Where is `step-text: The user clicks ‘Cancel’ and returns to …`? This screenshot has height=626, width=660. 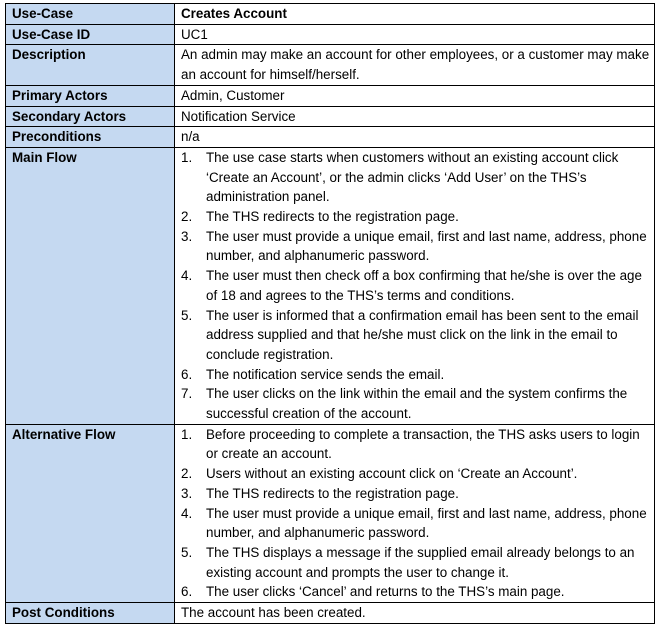 step-text: The user clicks ‘Cancel’ and returns to … is located at coordinates (385, 592).